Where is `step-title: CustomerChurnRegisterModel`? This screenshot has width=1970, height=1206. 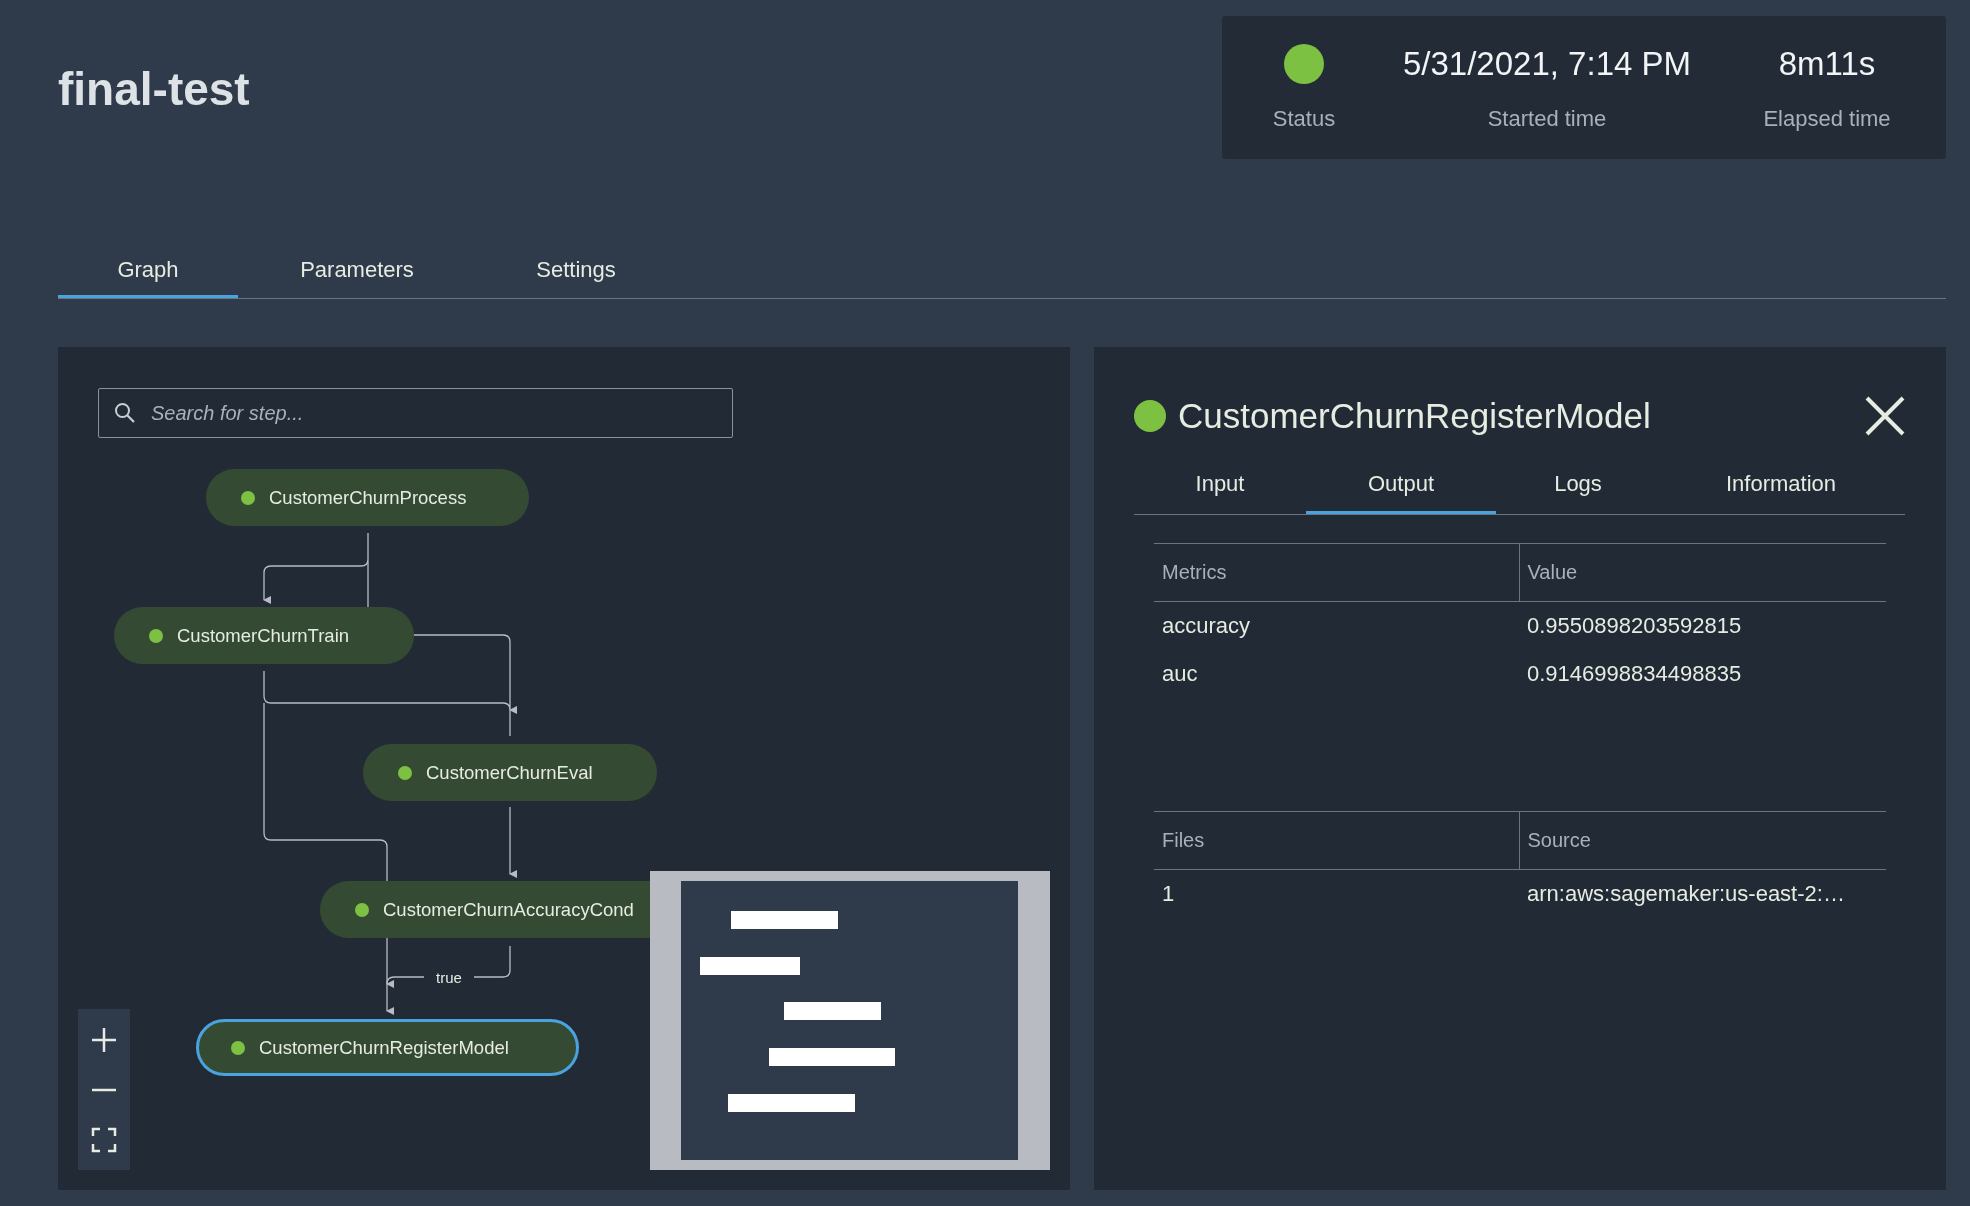
step-title: CustomerChurnRegisterModel is located at coordinates (1414, 416).